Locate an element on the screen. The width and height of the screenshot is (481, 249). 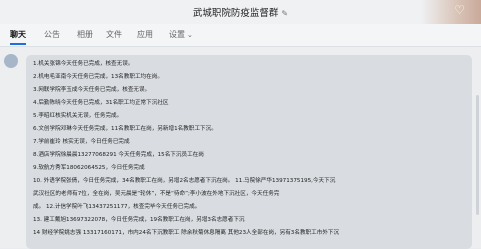
tab-settings-label: 设置 is located at coordinates (177, 34).